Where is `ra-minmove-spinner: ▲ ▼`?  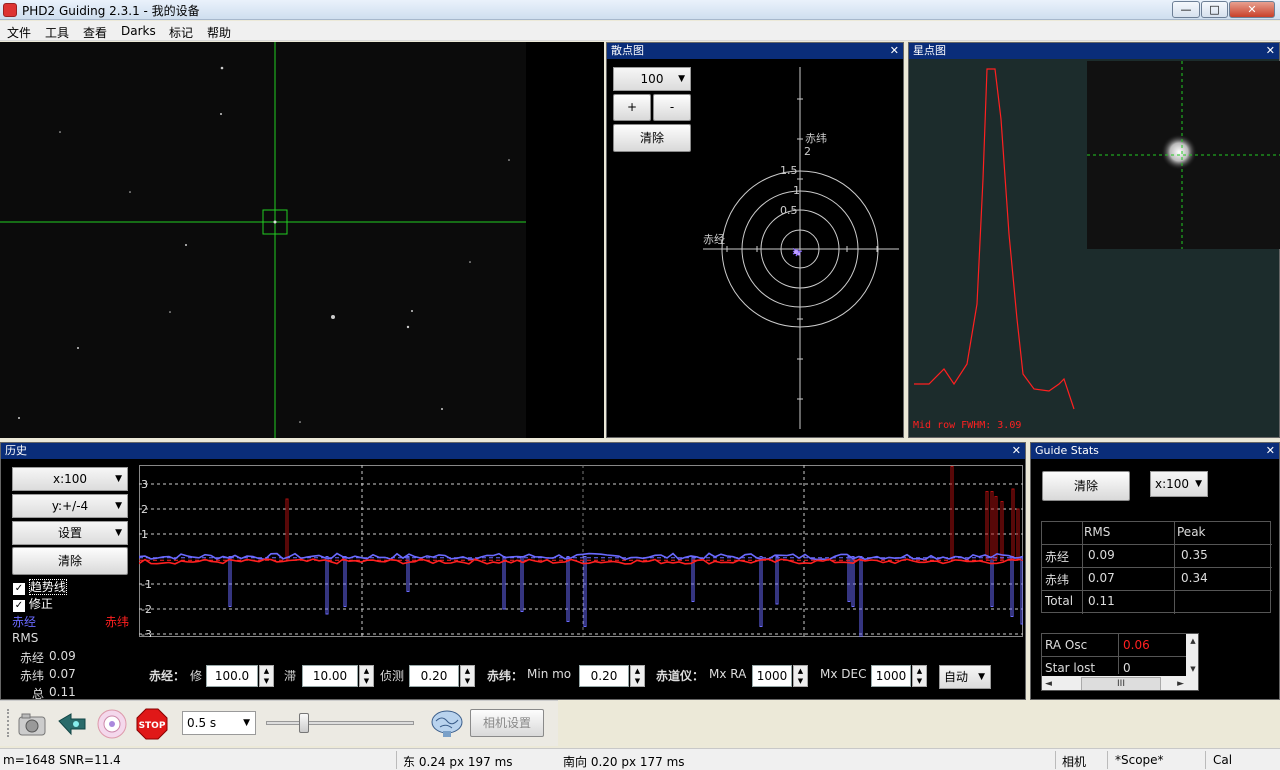
ra-minmove-spinner: ▲ ▼ is located at coordinates (467, 676).